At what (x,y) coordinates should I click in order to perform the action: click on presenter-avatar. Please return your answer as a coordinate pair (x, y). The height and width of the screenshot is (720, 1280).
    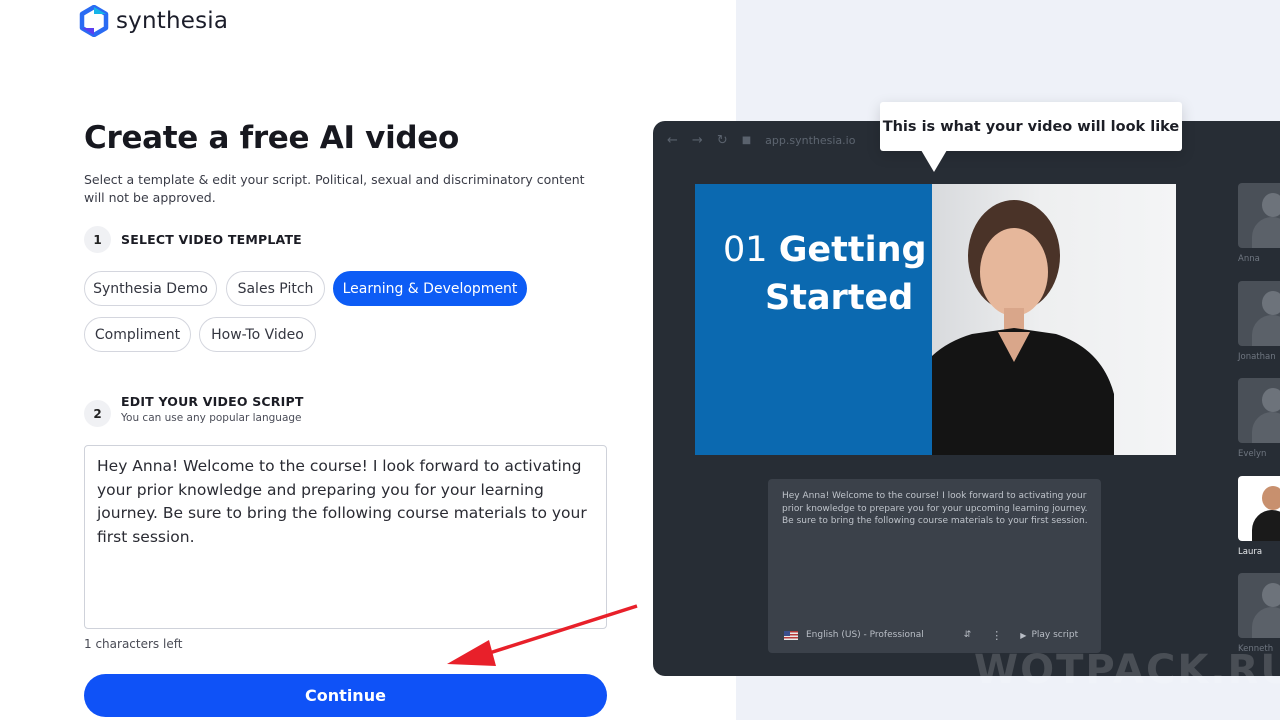
    Looking at the image, I should click on (1012, 327).